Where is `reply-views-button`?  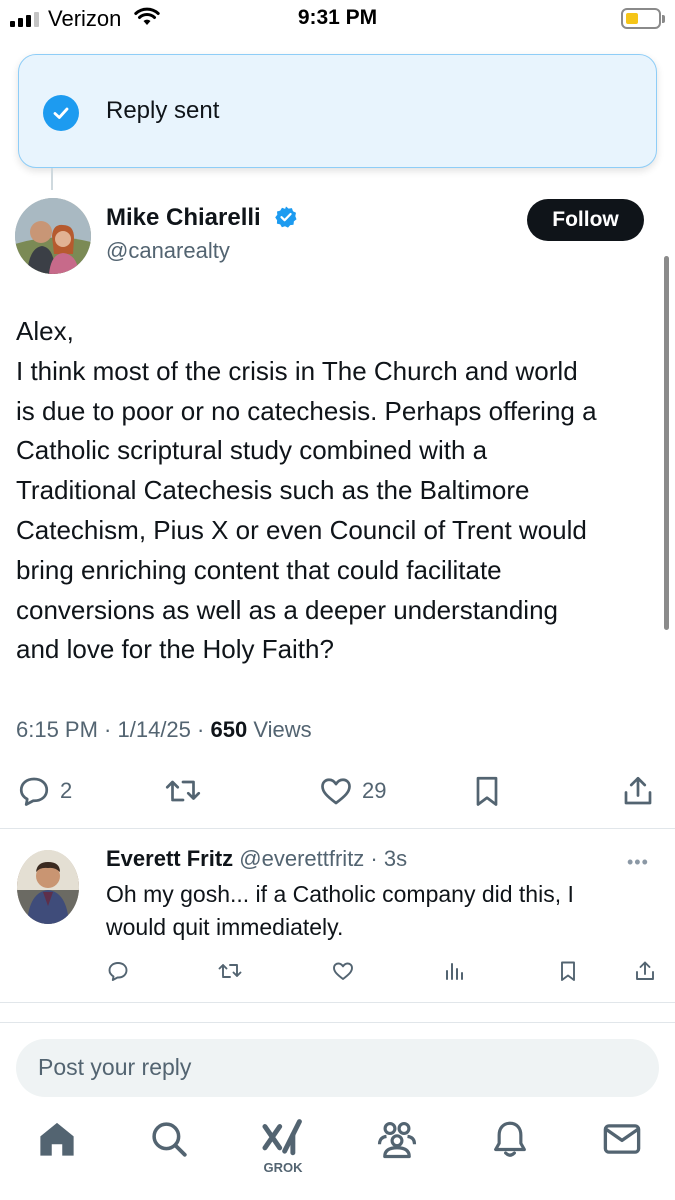 reply-views-button is located at coordinates (454, 971).